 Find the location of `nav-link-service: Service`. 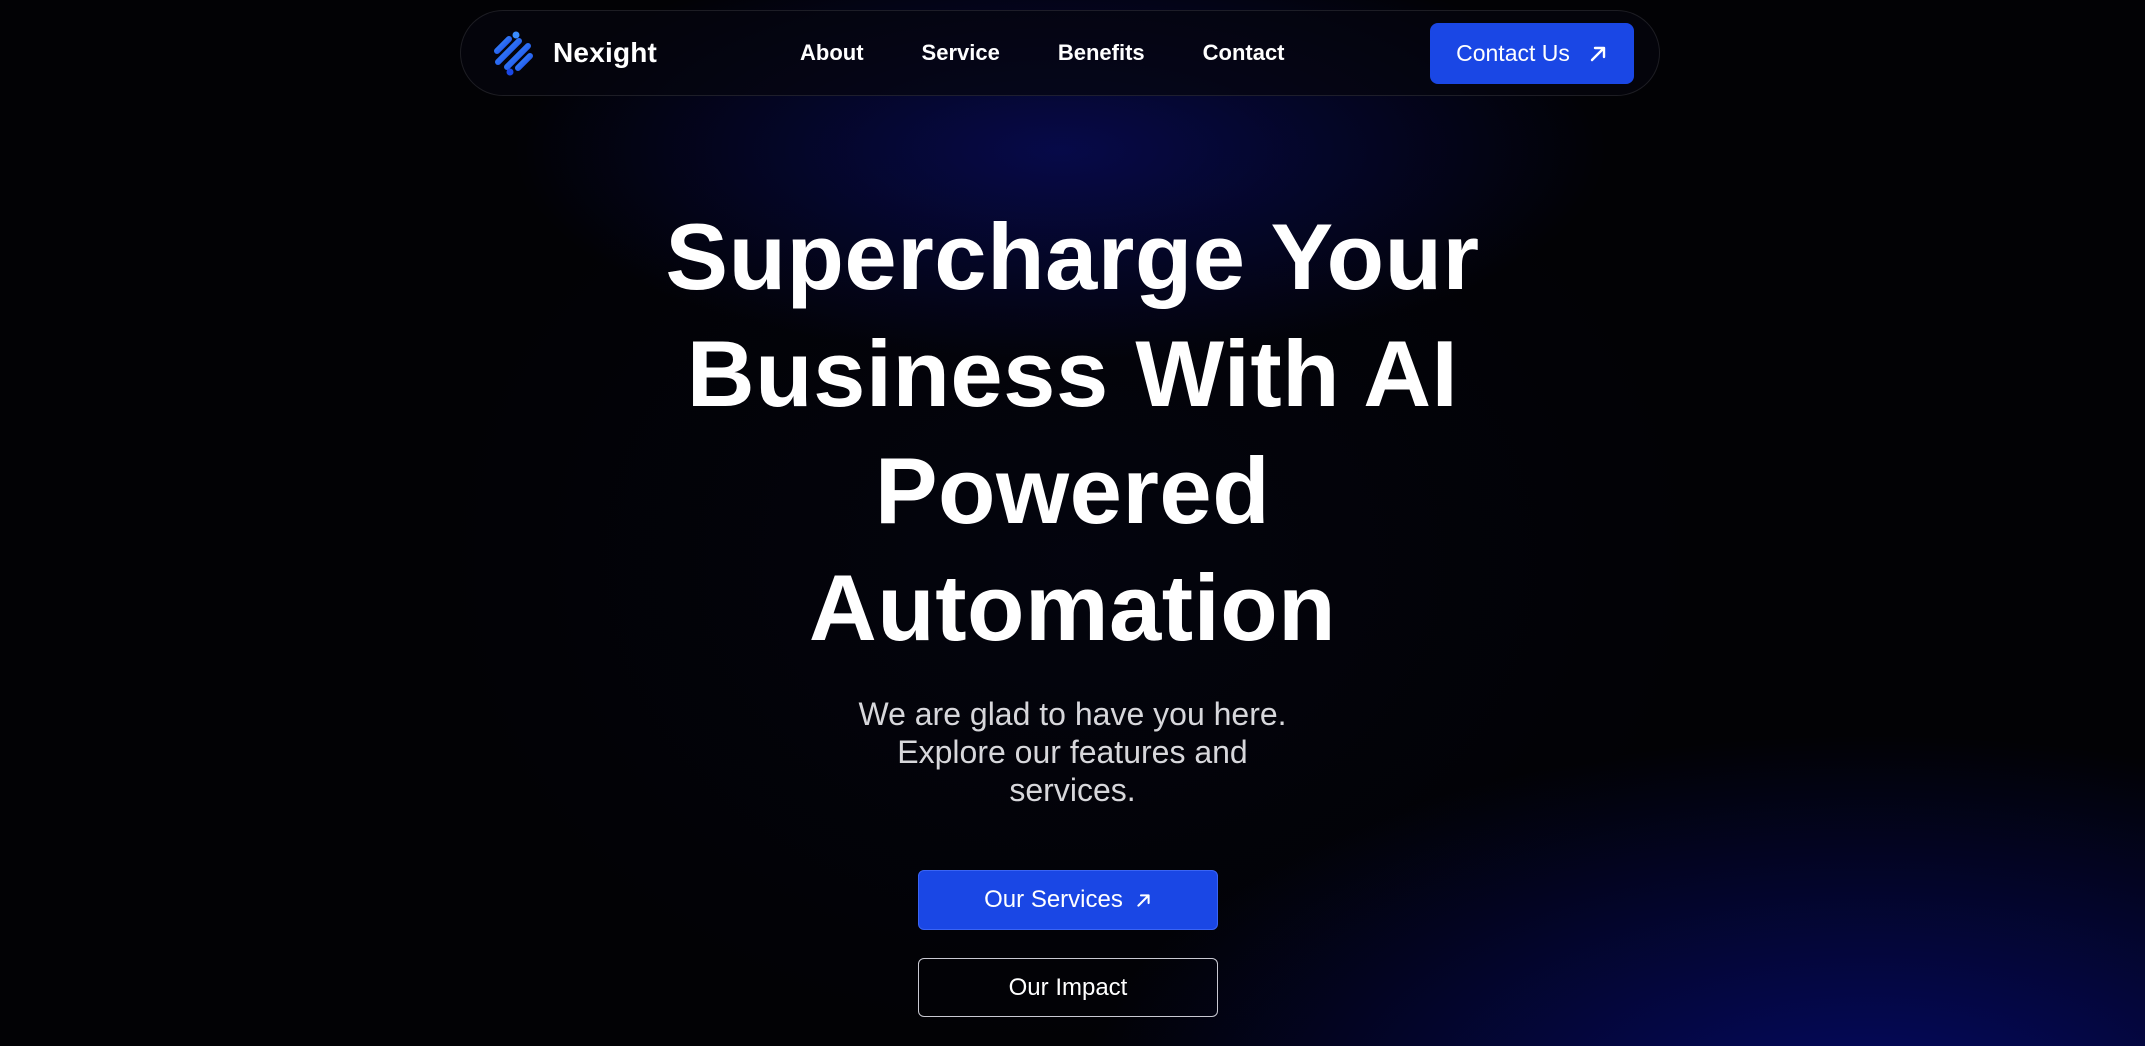

nav-link-service: Service is located at coordinates (961, 53).